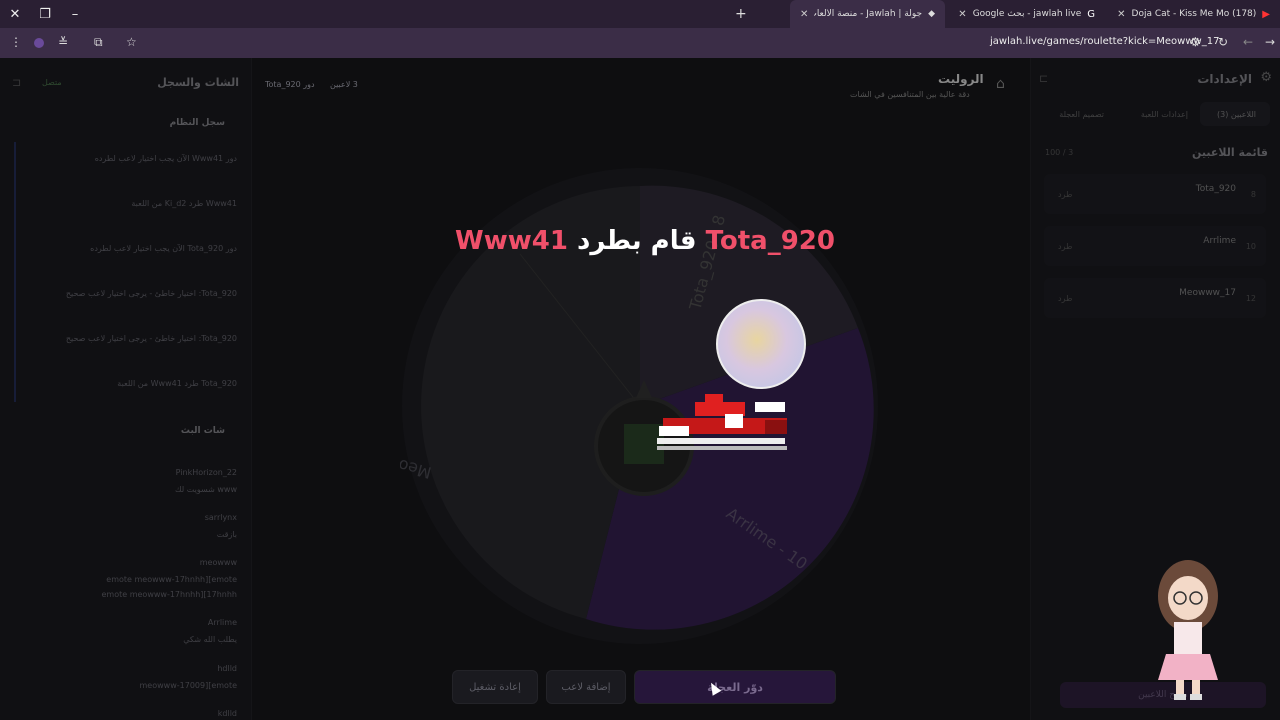 The width and height of the screenshot is (1280, 720). I want to click on current-turn: دور Tota_920, so click(290, 84).